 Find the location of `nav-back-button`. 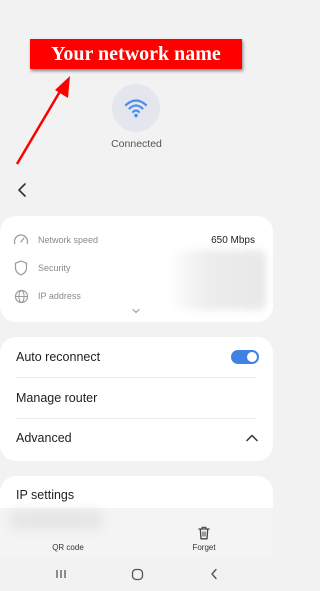

nav-back-button is located at coordinates (214, 574).